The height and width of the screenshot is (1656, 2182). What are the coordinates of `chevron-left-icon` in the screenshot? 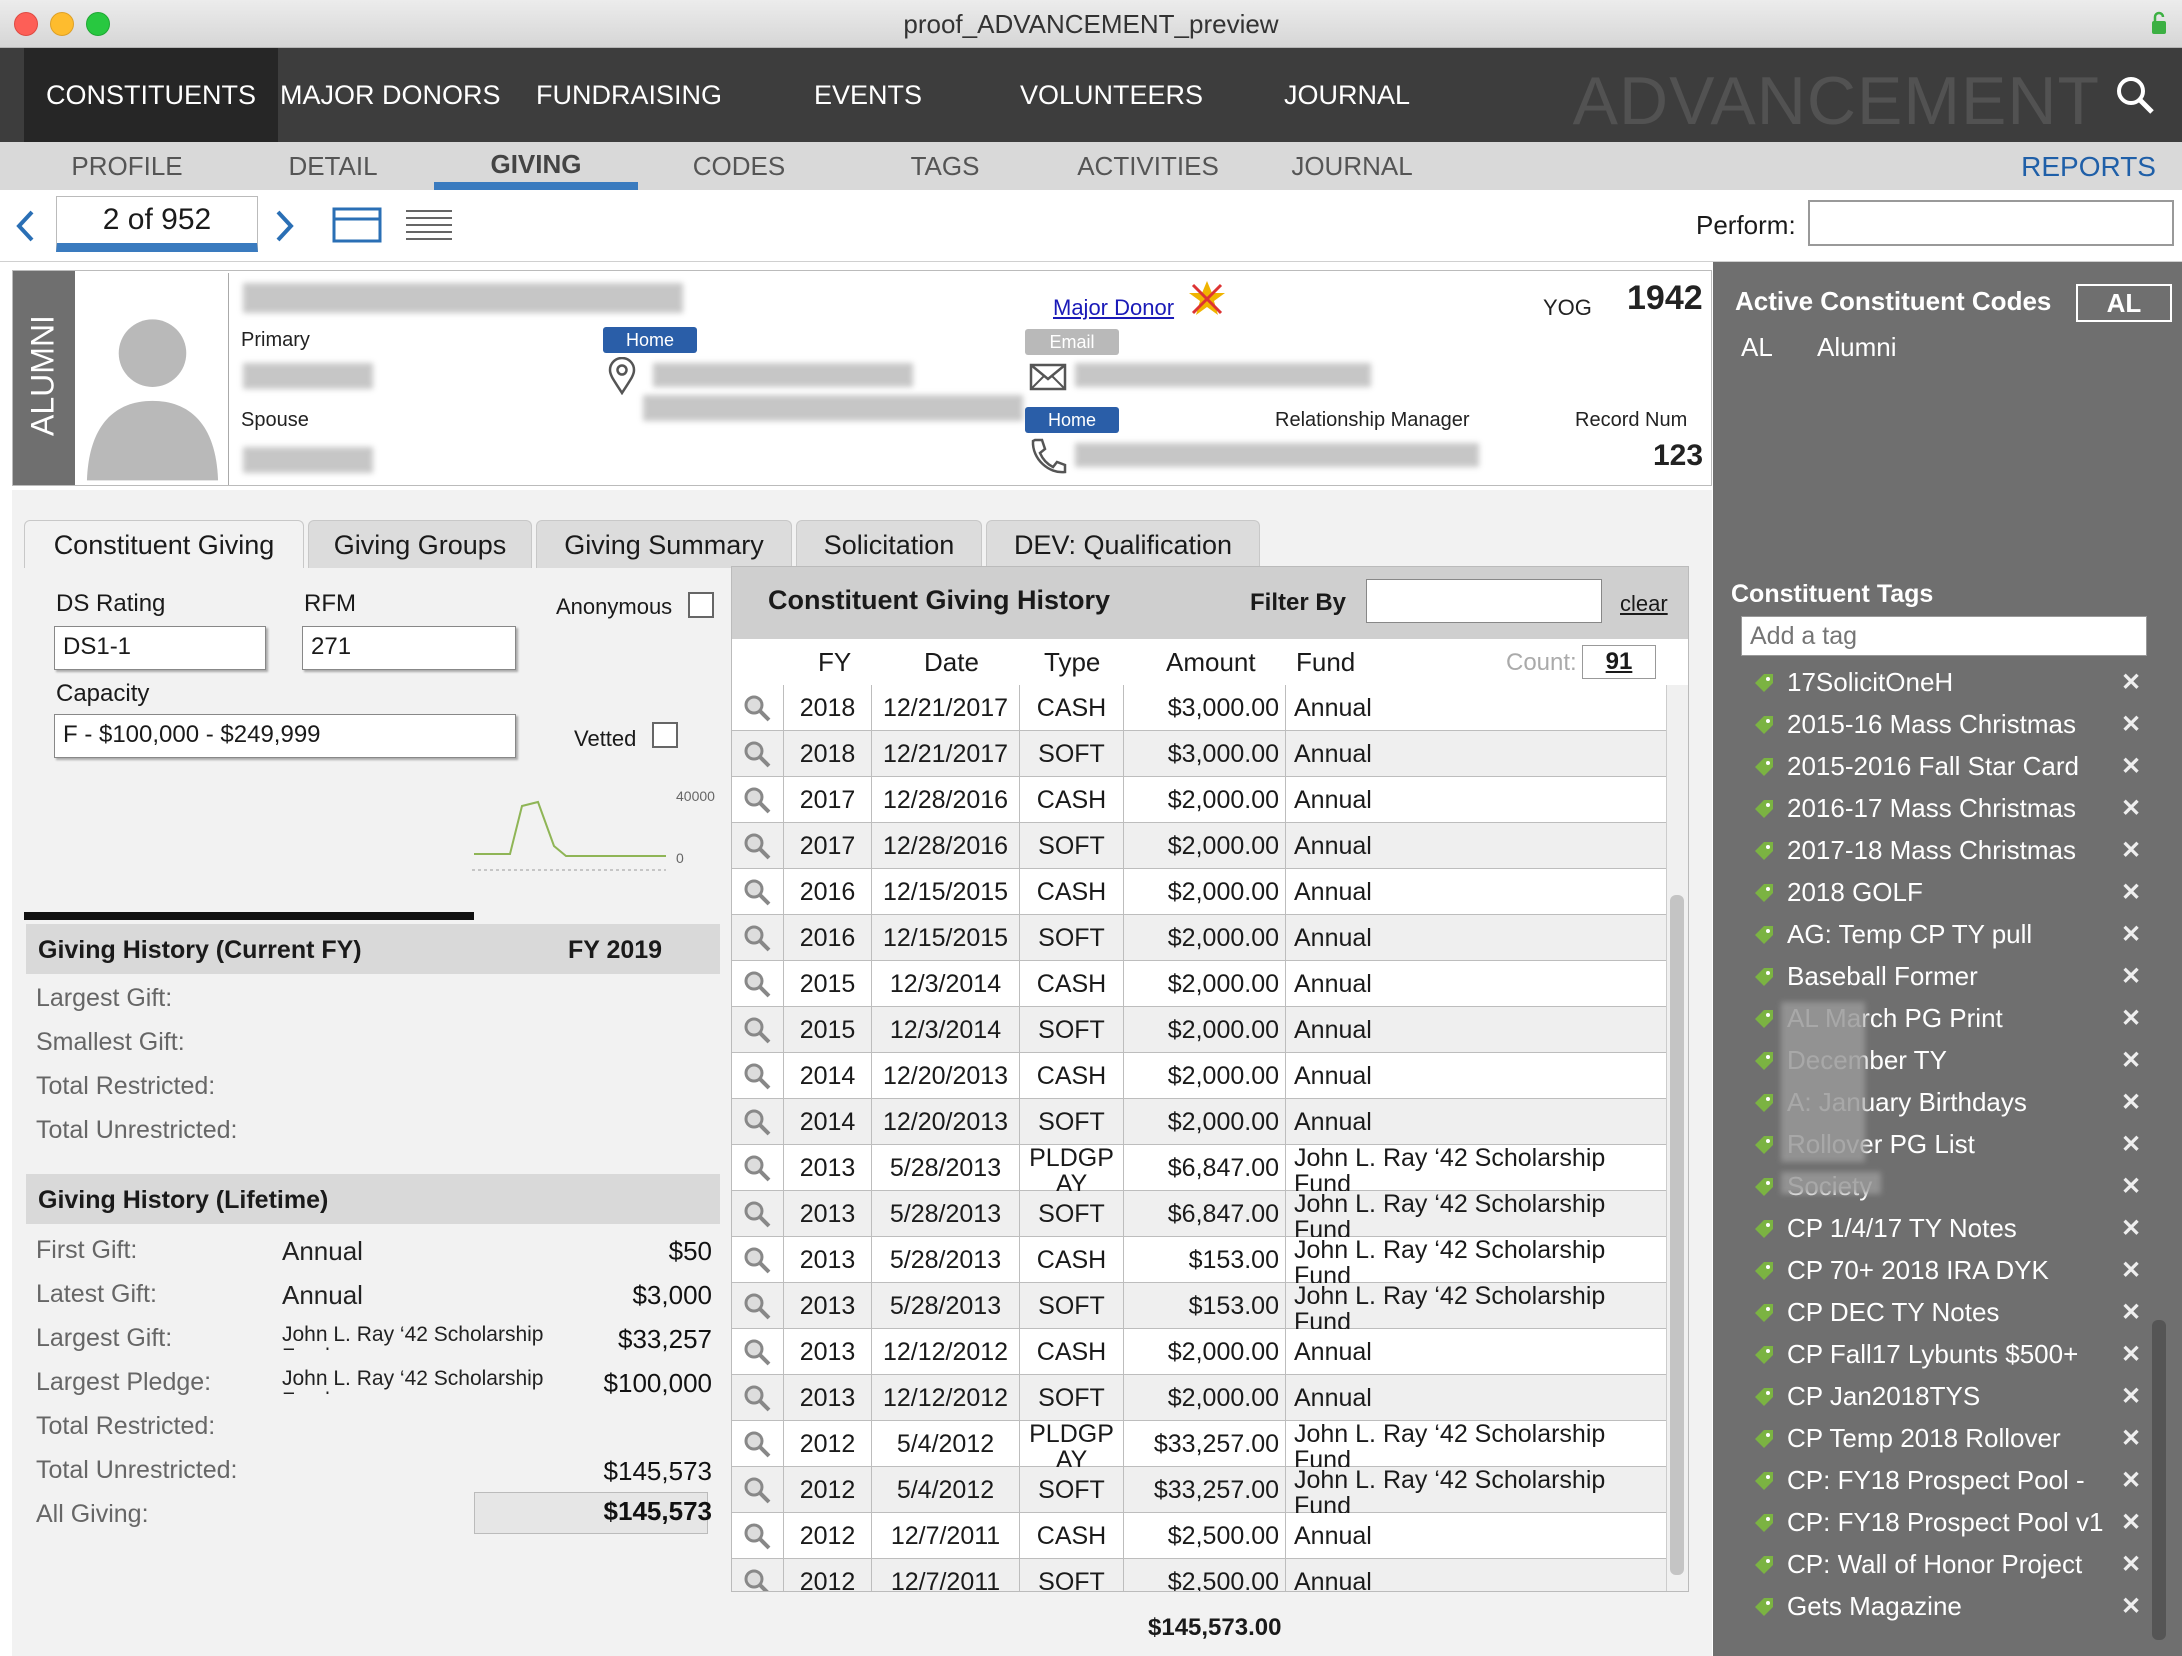 It's located at (25, 226).